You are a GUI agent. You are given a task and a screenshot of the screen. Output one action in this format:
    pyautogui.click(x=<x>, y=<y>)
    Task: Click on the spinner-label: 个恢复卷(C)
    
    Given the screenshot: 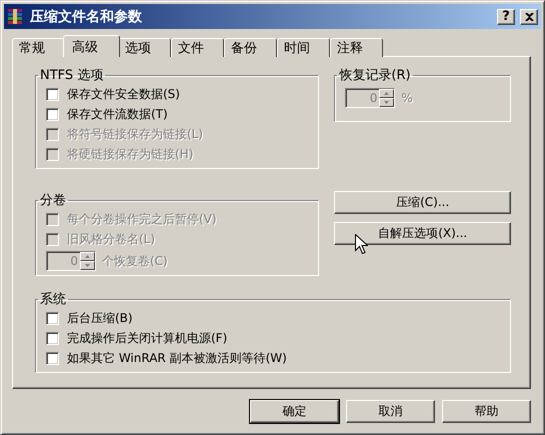 What is the action you would take?
    pyautogui.click(x=135, y=261)
    